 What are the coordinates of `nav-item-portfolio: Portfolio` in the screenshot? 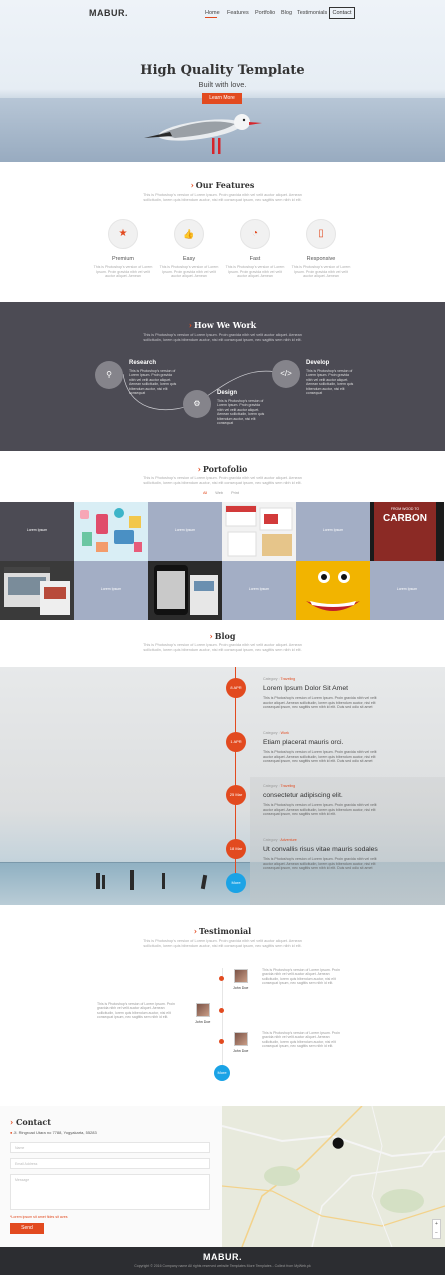 It's located at (265, 13).